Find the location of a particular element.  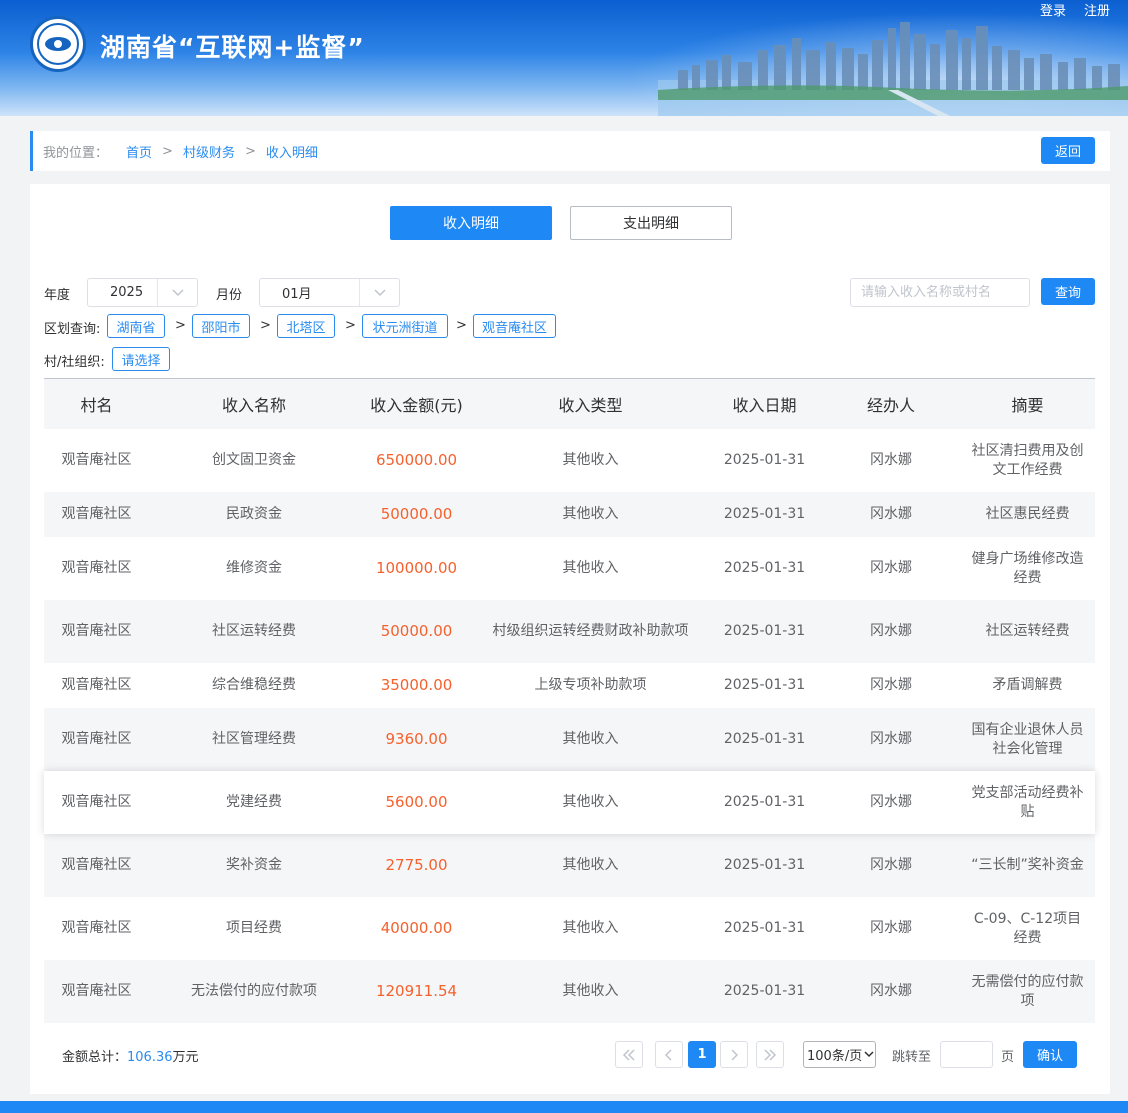

cell-summary: C-09、C-12项目经费 is located at coordinates (1027, 928).